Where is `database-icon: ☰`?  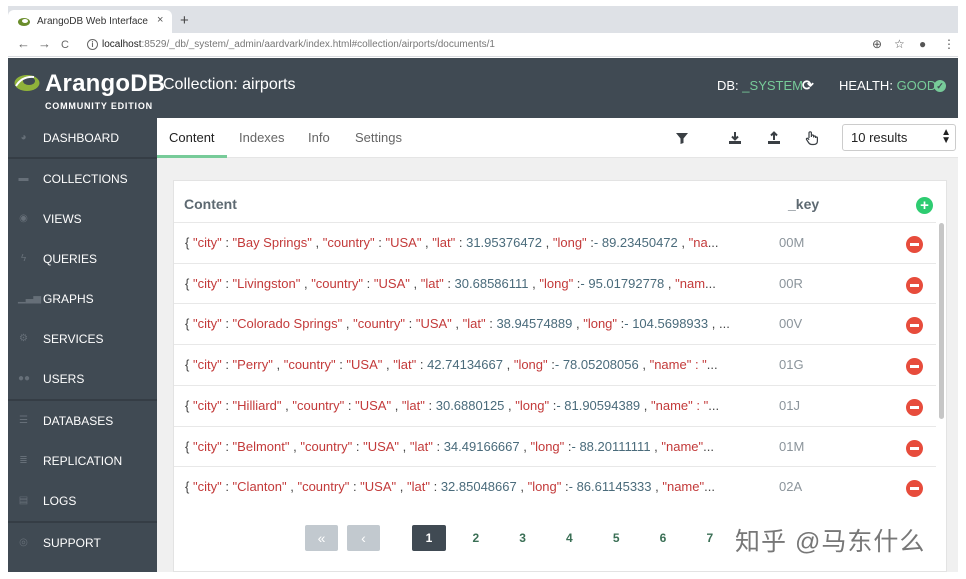 database-icon: ☰ is located at coordinates (23, 420).